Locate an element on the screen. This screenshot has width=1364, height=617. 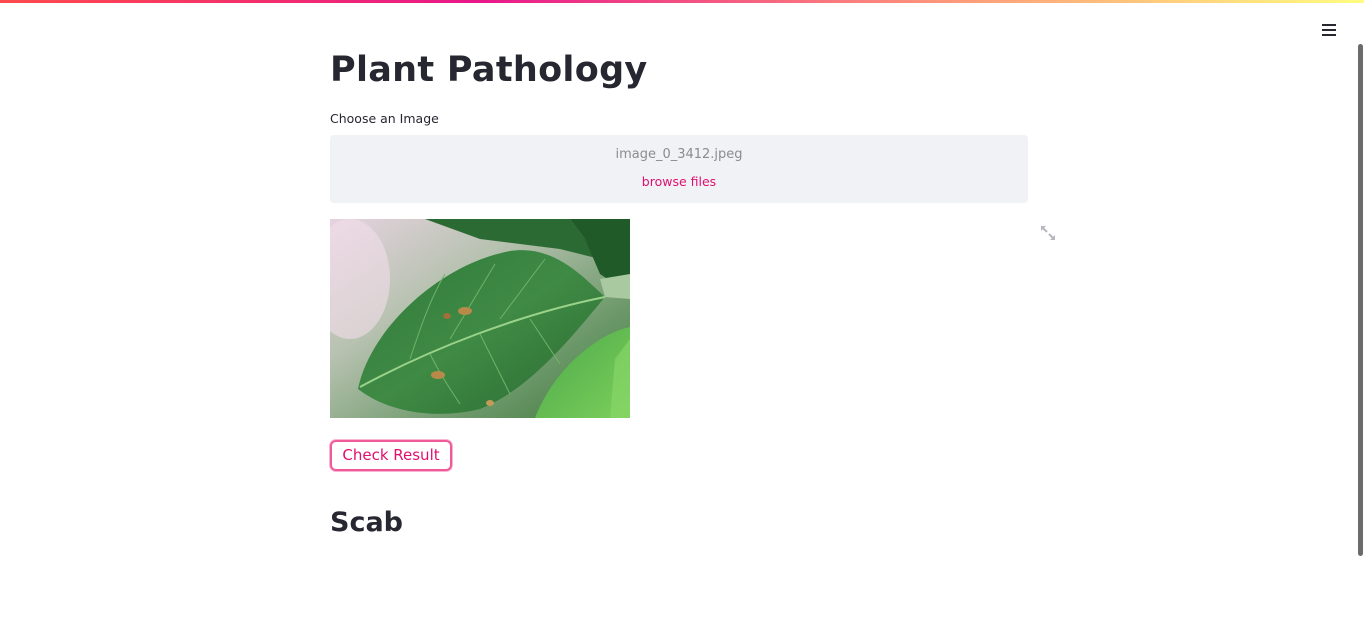
browse-files-link: browse files is located at coordinates (679, 181).